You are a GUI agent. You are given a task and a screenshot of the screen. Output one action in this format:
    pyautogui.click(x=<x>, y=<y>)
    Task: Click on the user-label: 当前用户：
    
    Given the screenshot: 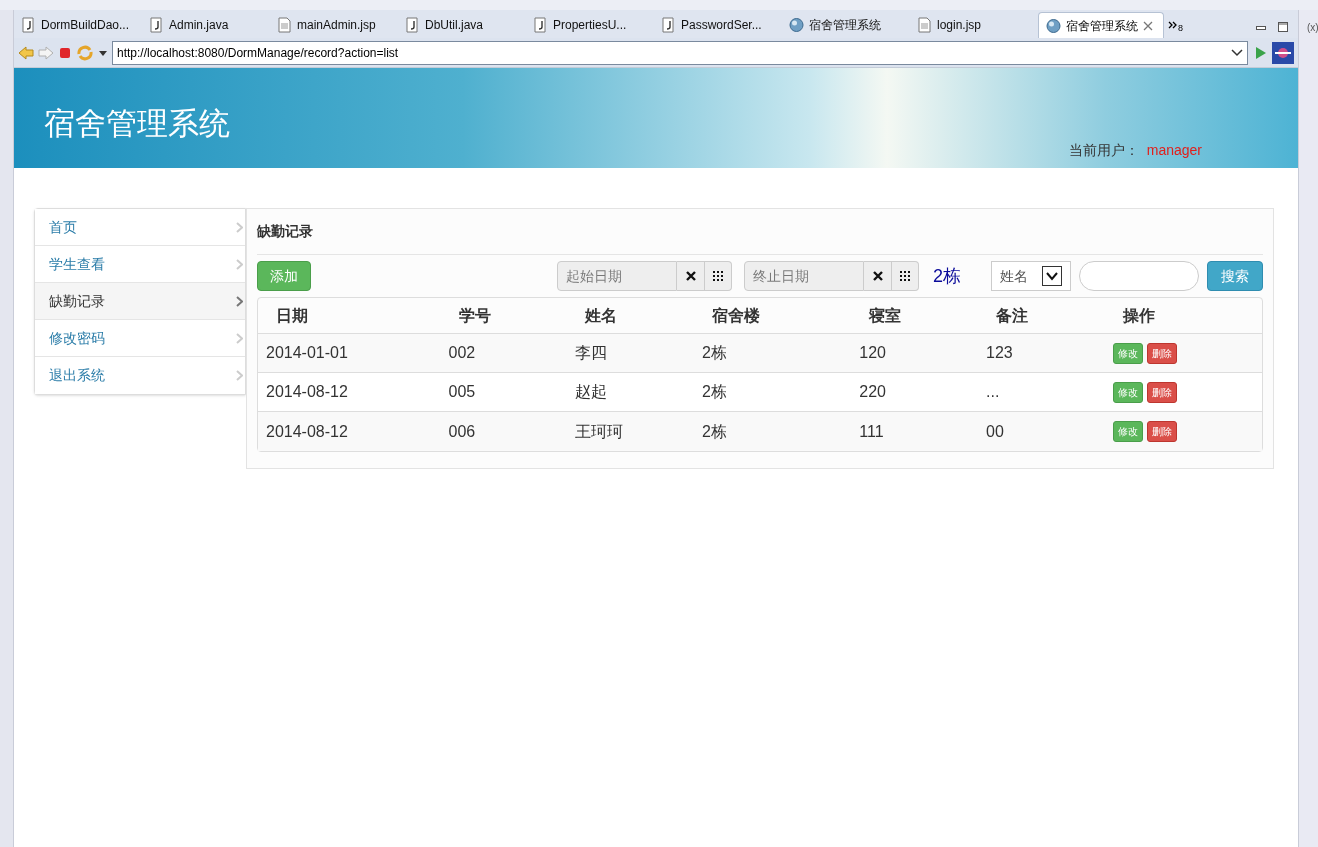 What is the action you would take?
    pyautogui.click(x=1103, y=150)
    